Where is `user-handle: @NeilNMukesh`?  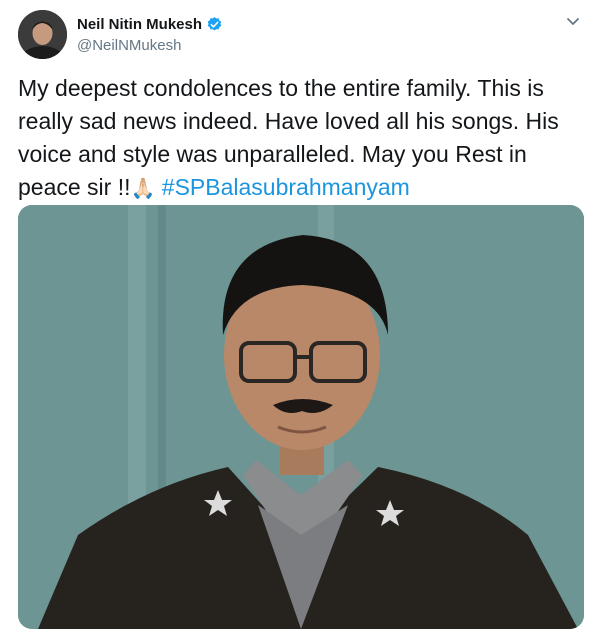
user-handle: @NeilNMukesh is located at coordinates (150, 45).